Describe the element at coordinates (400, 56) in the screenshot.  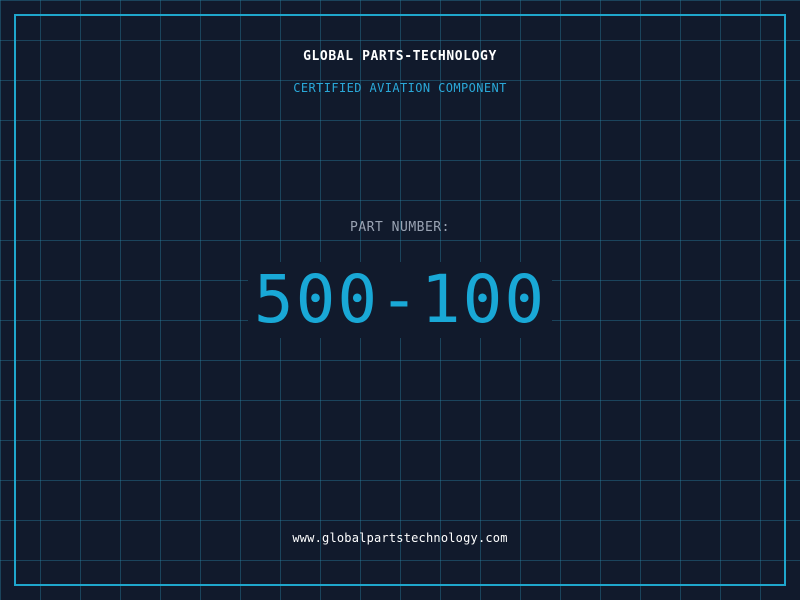
I see `brand-name: GLOBAL PARTS-TECHNOLOGY` at that location.